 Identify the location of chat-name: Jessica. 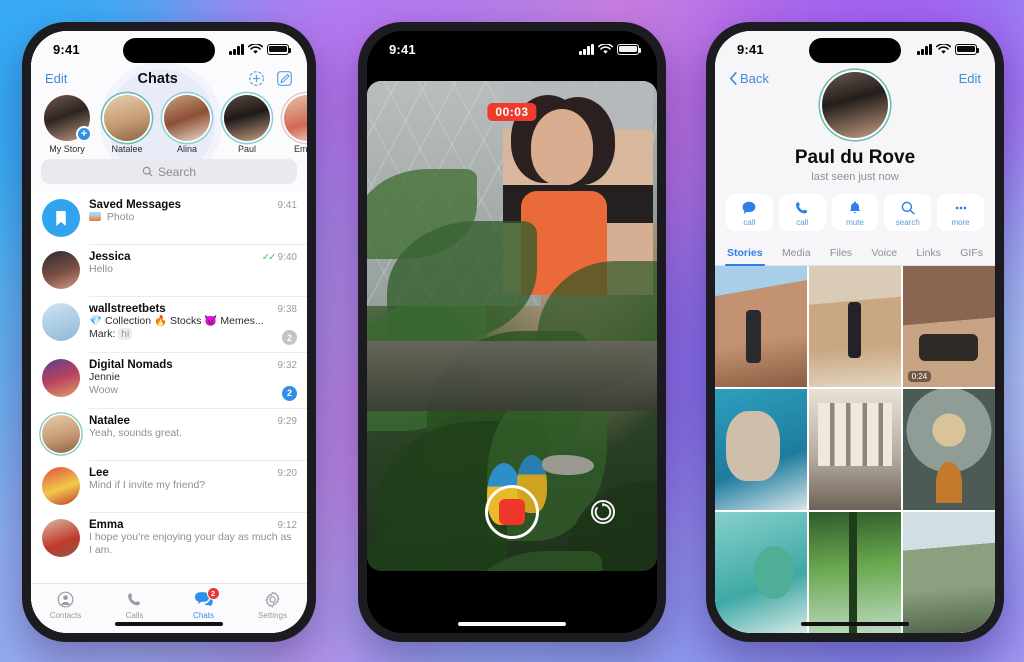
(110, 257).